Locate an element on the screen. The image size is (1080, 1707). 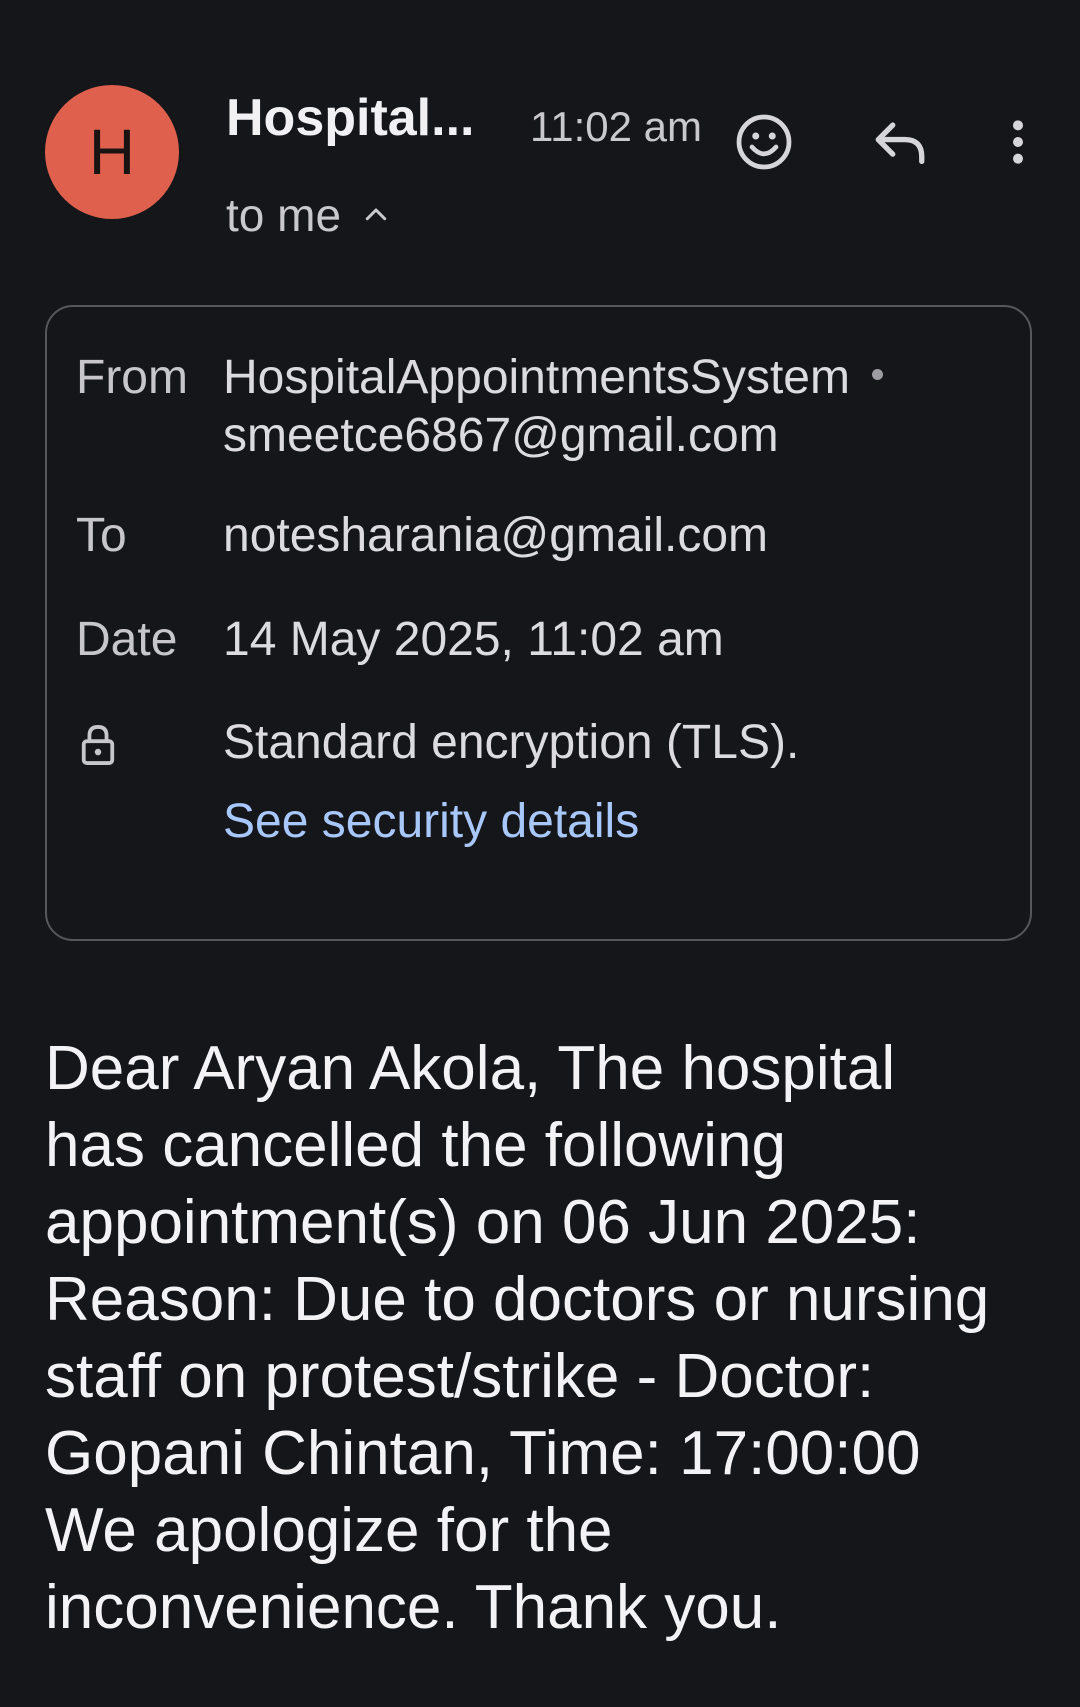
date-value: 14 May 2025, 11:02 am is located at coordinates (473, 639).